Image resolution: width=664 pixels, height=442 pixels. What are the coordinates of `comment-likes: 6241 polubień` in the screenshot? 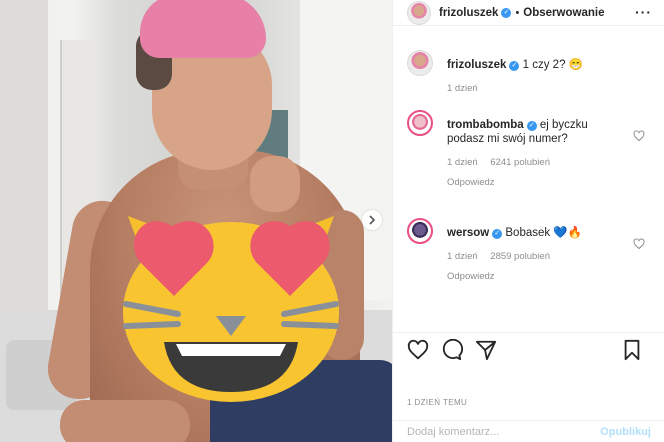 It's located at (520, 162).